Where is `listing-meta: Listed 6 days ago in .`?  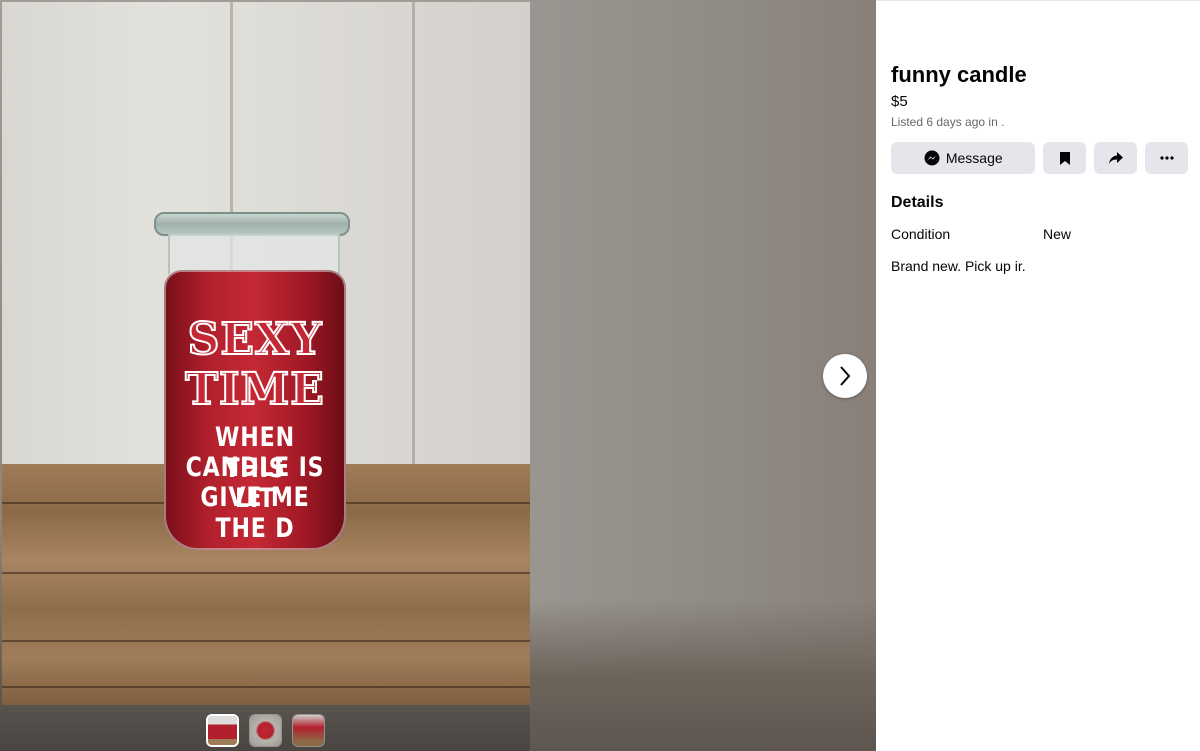
listing-meta: Listed 6 days ago in . is located at coordinates (948, 122).